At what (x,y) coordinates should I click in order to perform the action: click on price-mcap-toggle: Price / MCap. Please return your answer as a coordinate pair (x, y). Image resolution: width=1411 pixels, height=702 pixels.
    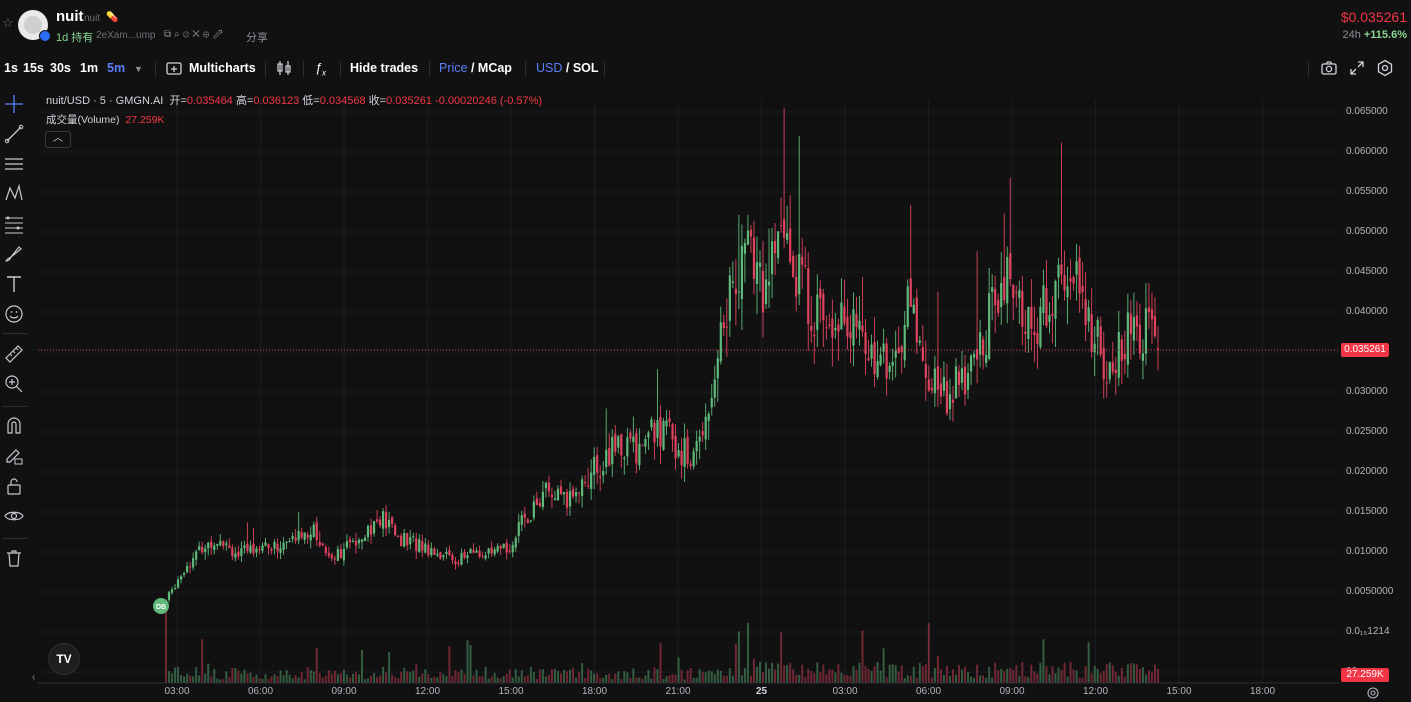
    Looking at the image, I should click on (475, 68).